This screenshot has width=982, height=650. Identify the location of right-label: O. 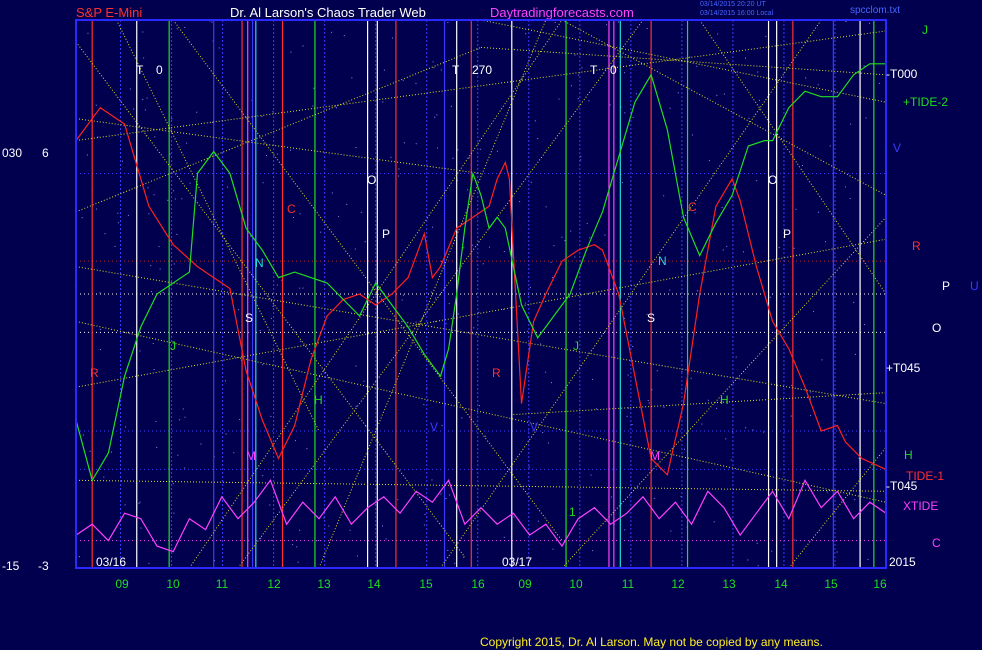
(936, 328).